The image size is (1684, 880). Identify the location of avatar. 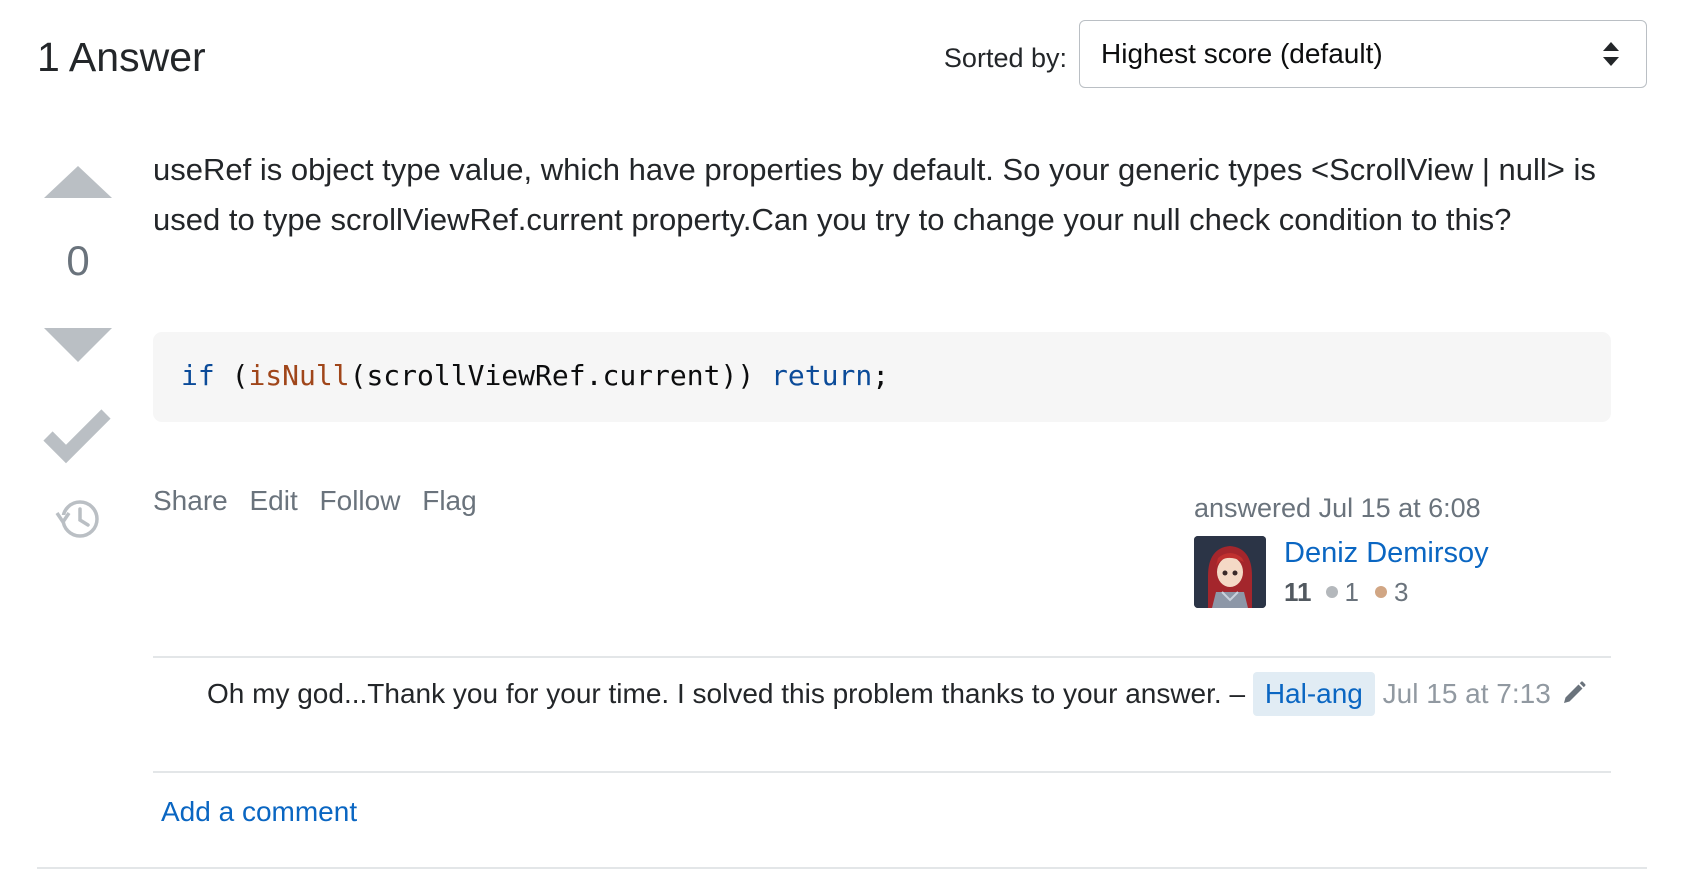
(1230, 572).